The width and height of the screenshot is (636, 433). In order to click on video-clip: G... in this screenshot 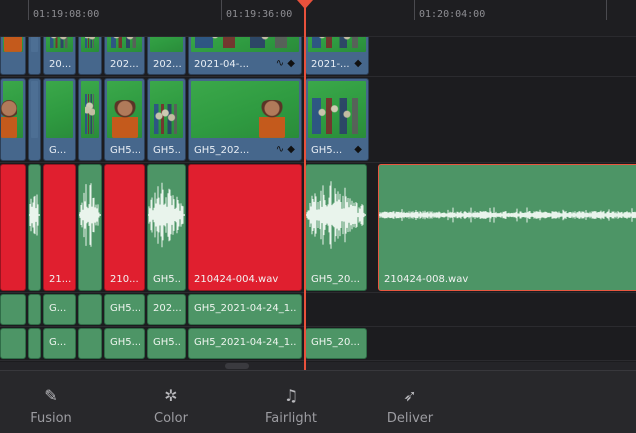, I will do `click(59, 119)`.